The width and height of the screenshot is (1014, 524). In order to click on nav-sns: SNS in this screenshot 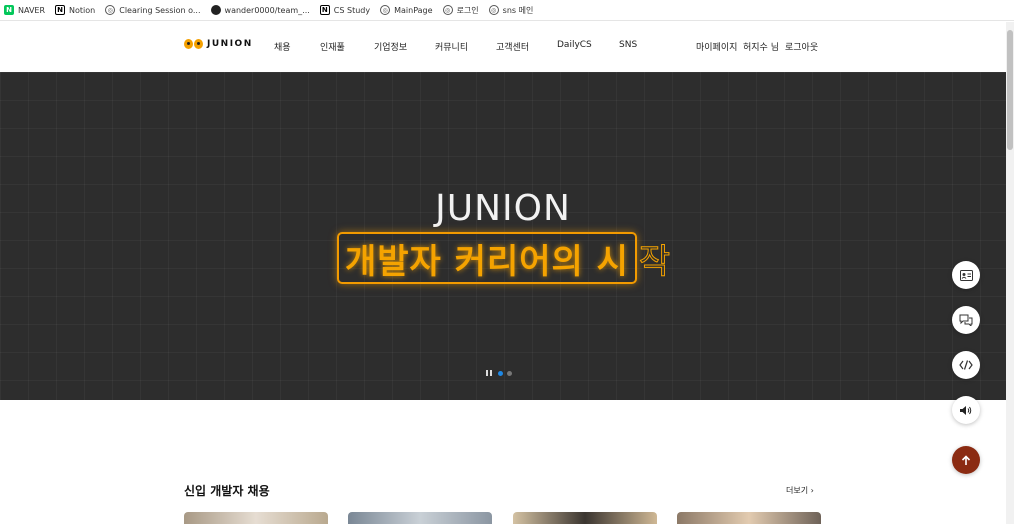, I will do `click(628, 45)`.